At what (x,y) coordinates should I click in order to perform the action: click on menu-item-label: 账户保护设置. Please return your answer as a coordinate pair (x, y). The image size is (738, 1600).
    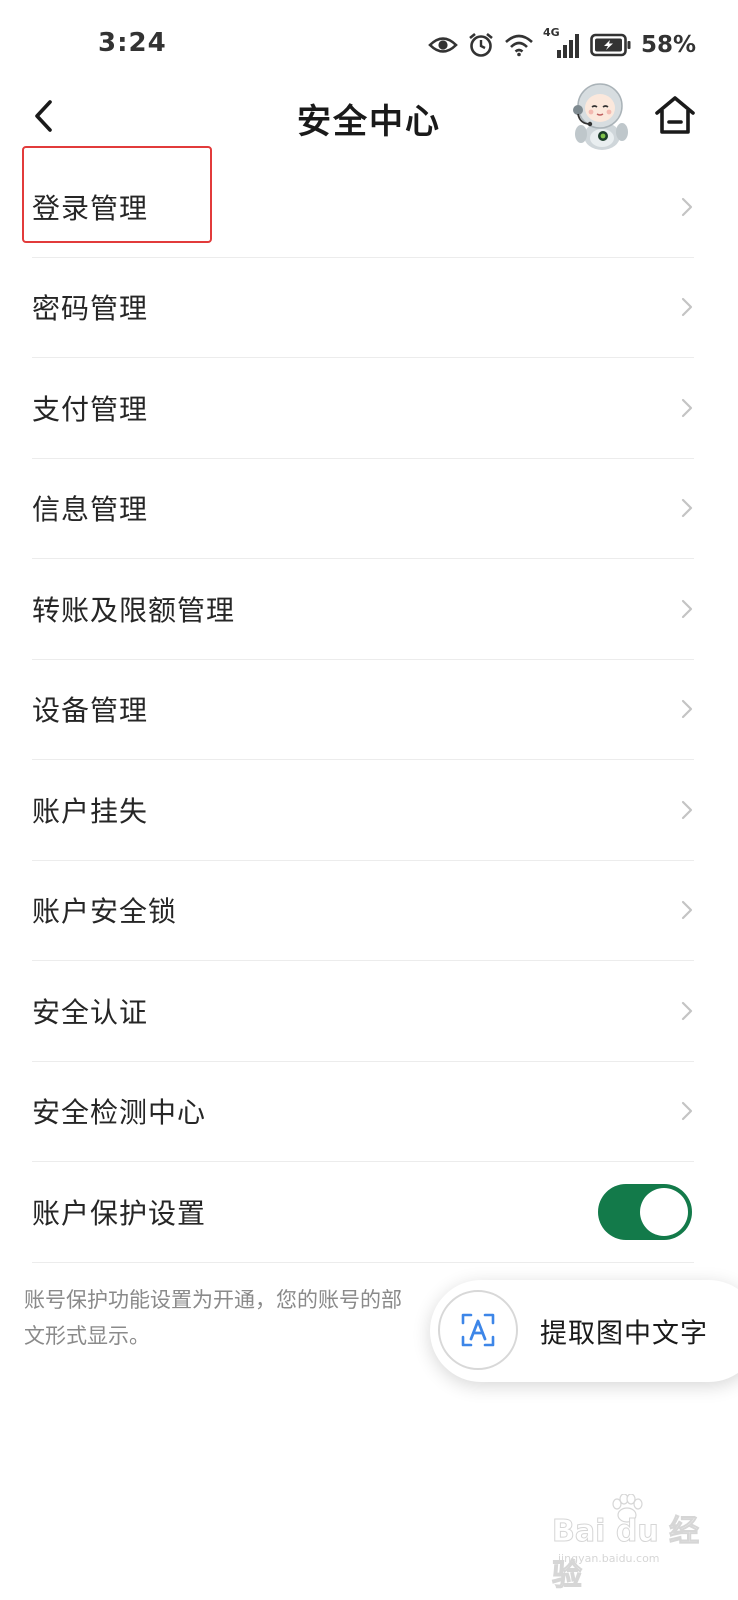
    Looking at the image, I should click on (119, 1213).